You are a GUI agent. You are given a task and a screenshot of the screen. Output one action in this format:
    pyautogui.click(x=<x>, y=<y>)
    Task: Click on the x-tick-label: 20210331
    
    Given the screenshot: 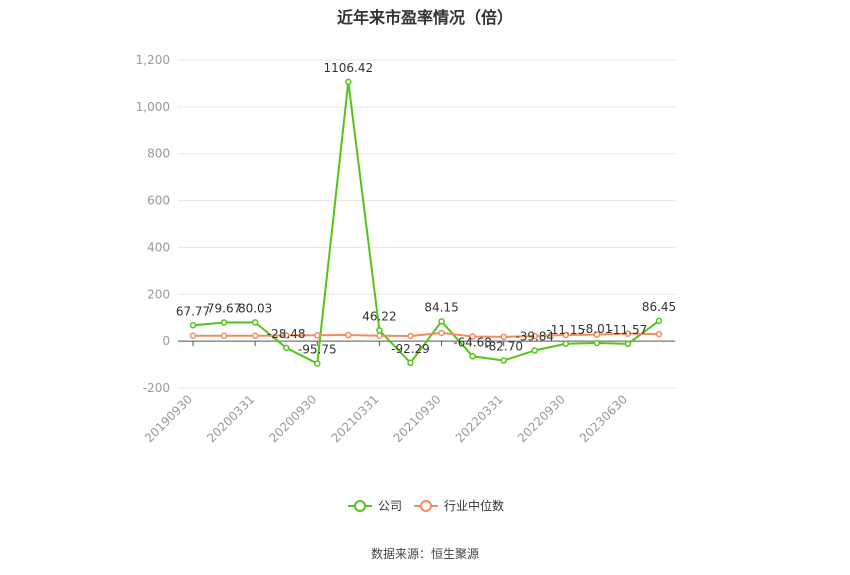 What is the action you would take?
    pyautogui.click(x=354, y=418)
    